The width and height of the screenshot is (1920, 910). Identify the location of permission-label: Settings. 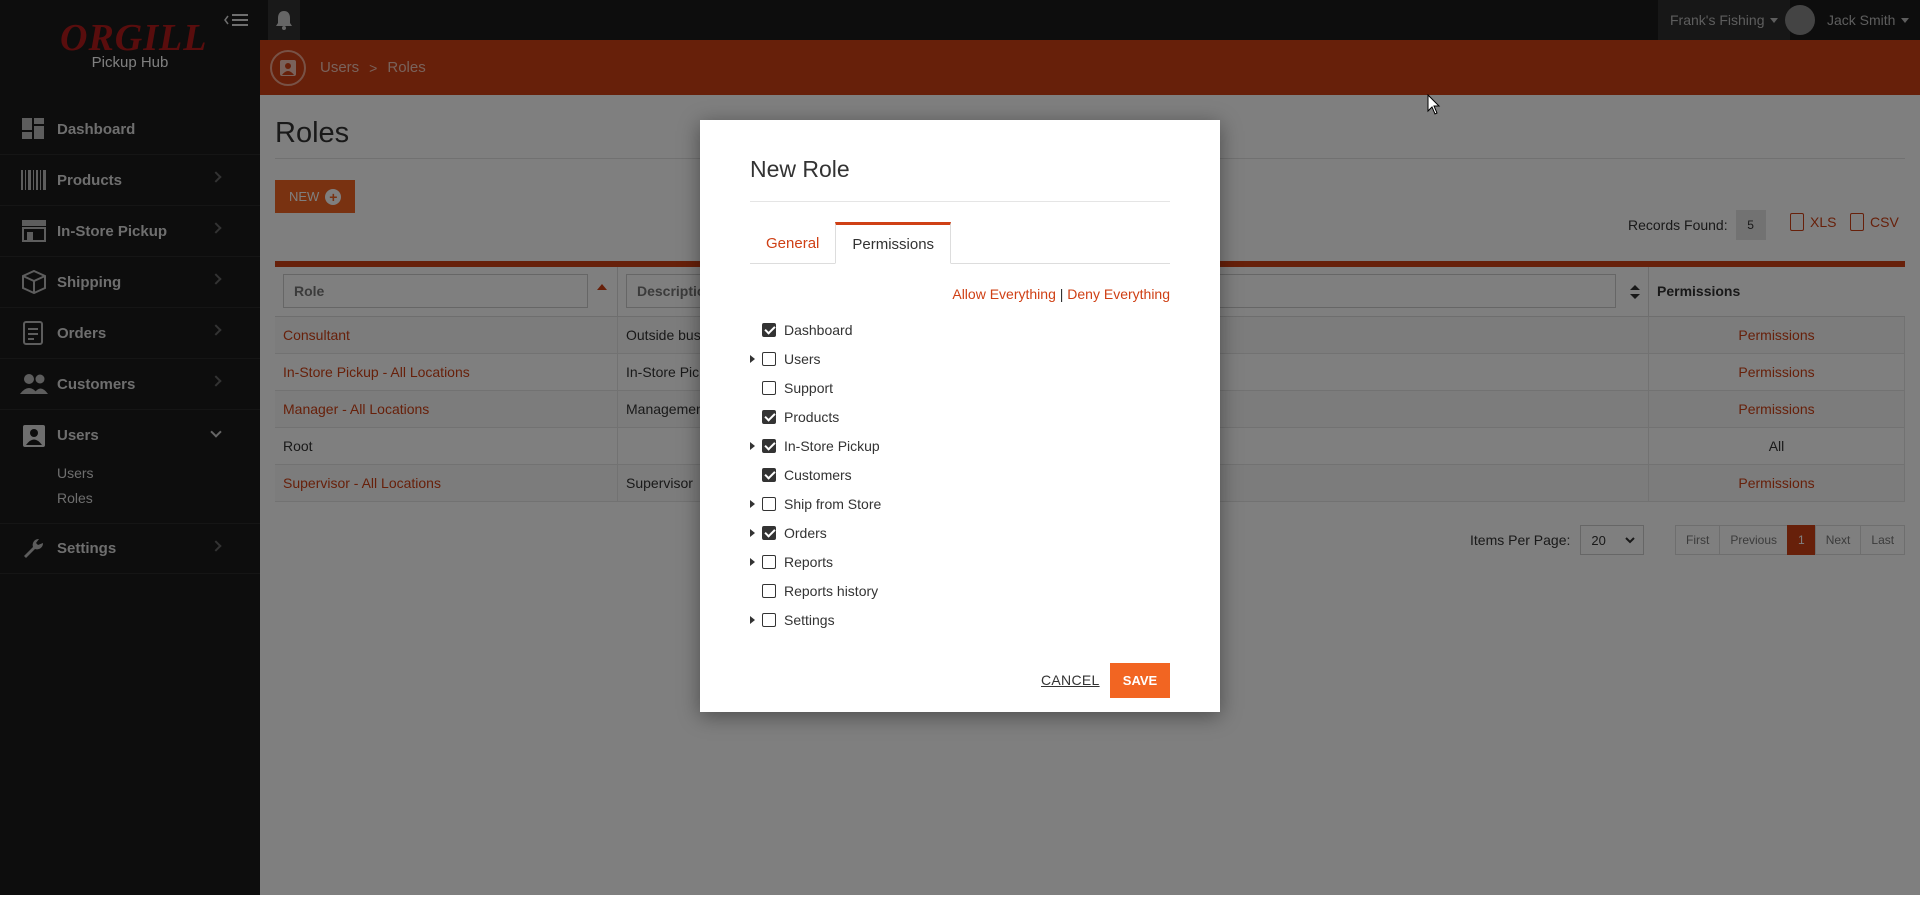
(809, 619).